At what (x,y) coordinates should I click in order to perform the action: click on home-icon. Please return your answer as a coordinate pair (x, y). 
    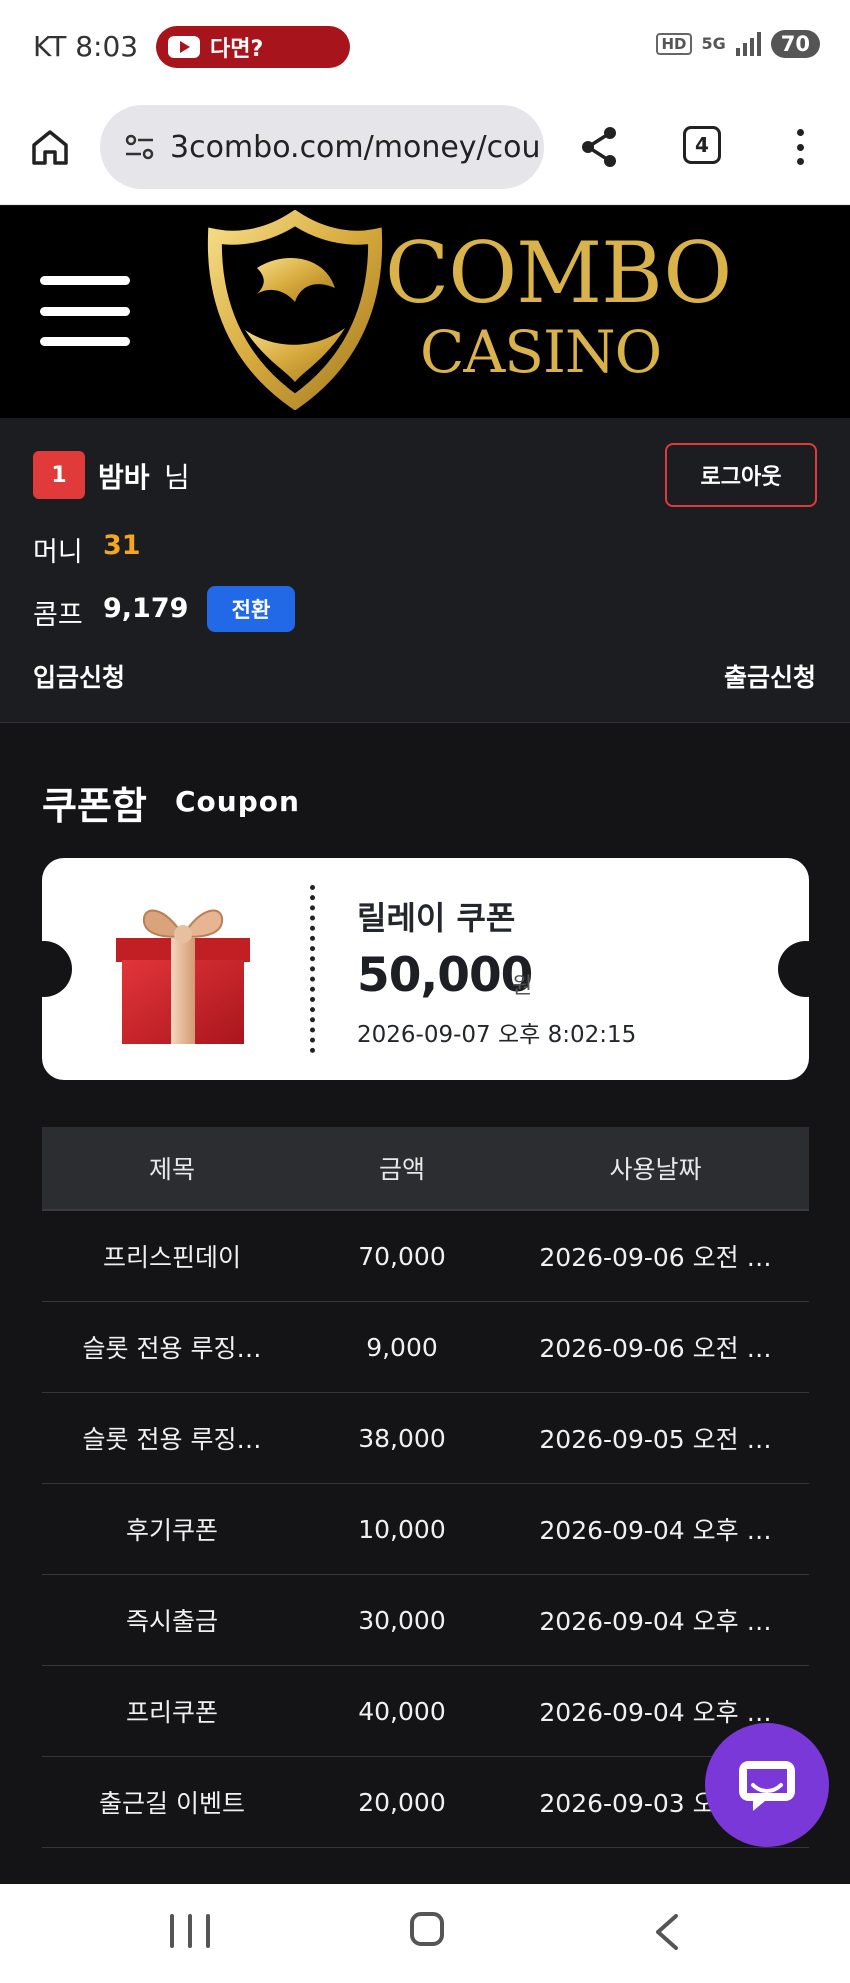
    Looking at the image, I should click on (50, 147).